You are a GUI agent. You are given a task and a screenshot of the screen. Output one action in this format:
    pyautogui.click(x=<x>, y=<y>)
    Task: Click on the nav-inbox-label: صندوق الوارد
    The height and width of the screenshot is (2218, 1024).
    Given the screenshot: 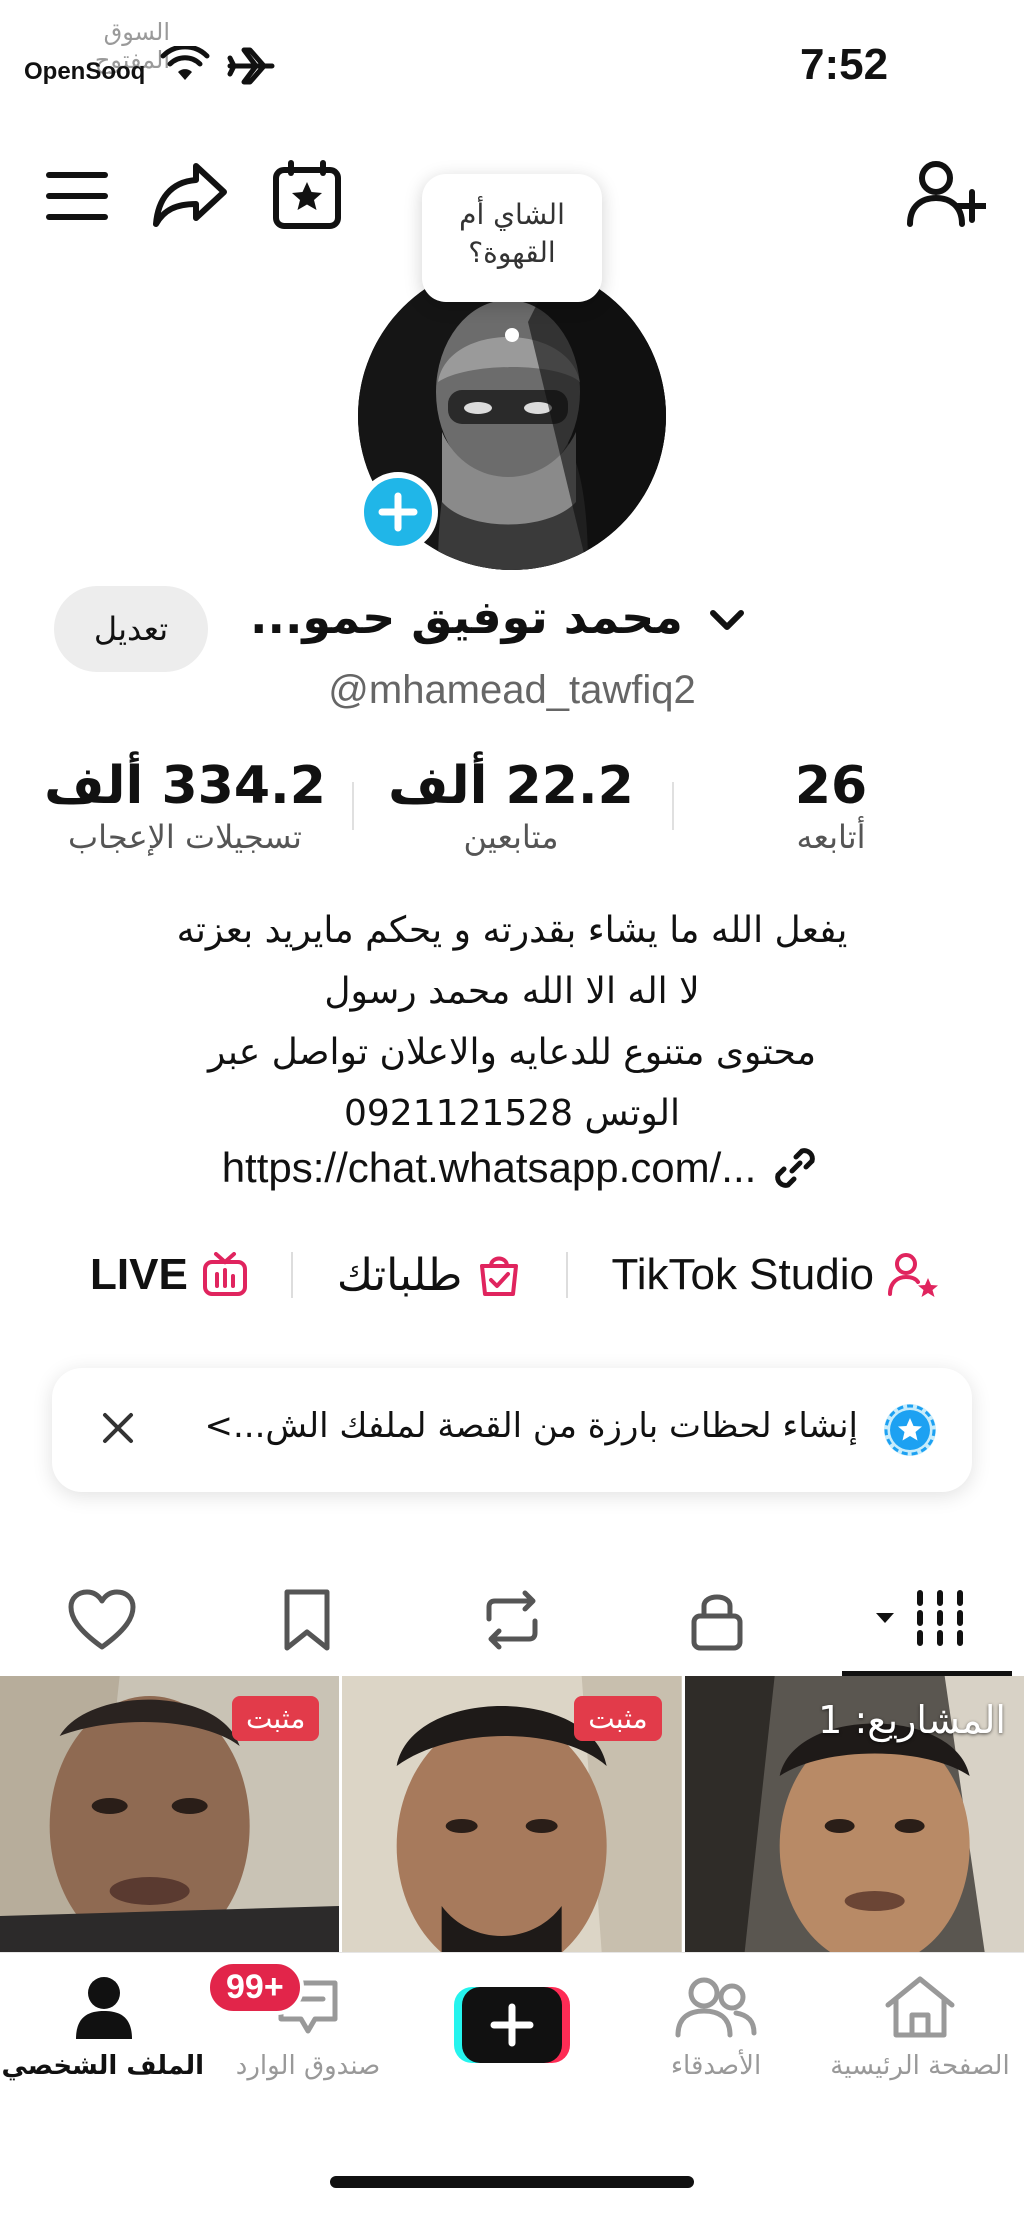 What is the action you would take?
    pyautogui.click(x=308, y=2066)
    